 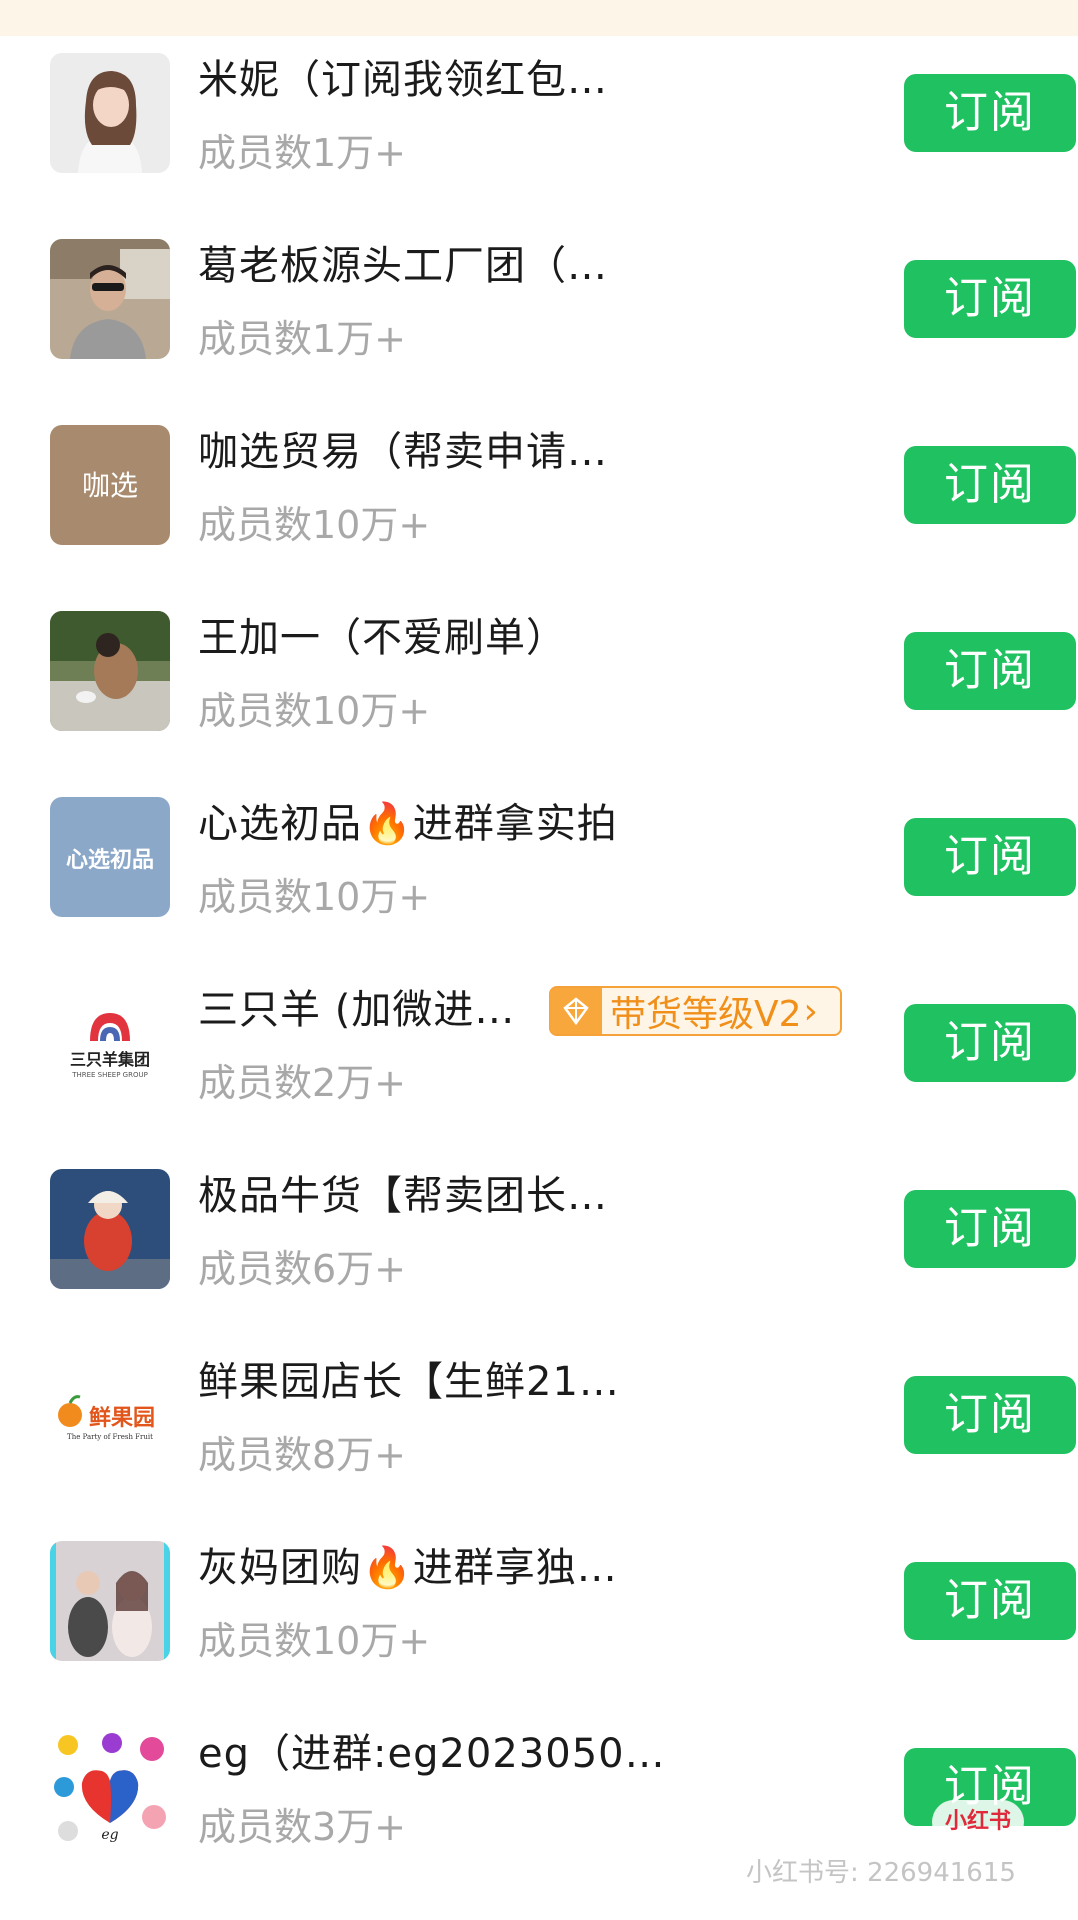 I want to click on avatar: 鲜果园 The Party of Fresh Fruit, so click(x=110, y=1415).